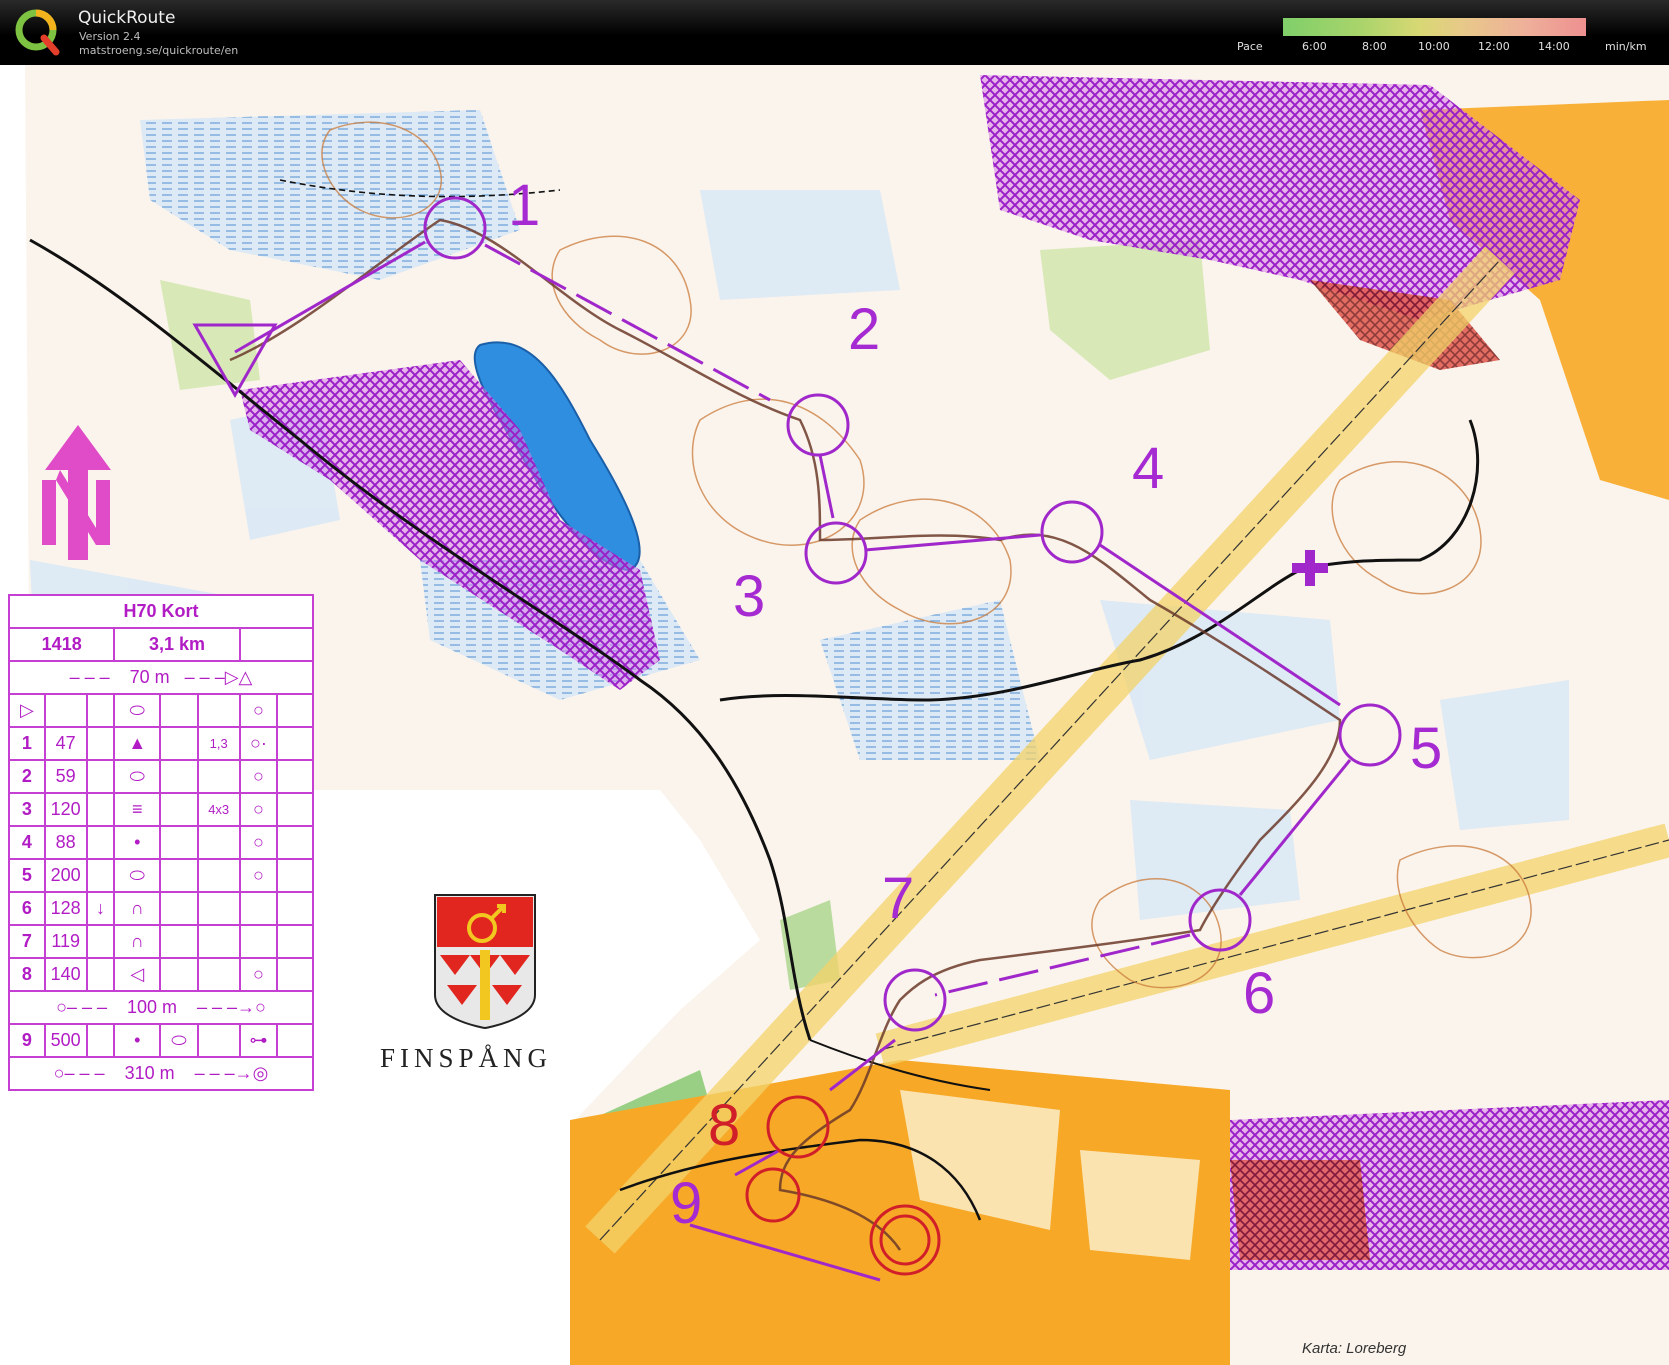 The height and width of the screenshot is (1365, 1669). Describe the element at coordinates (1434, 46) in the screenshot. I see `pace-tick: 10:00` at that location.